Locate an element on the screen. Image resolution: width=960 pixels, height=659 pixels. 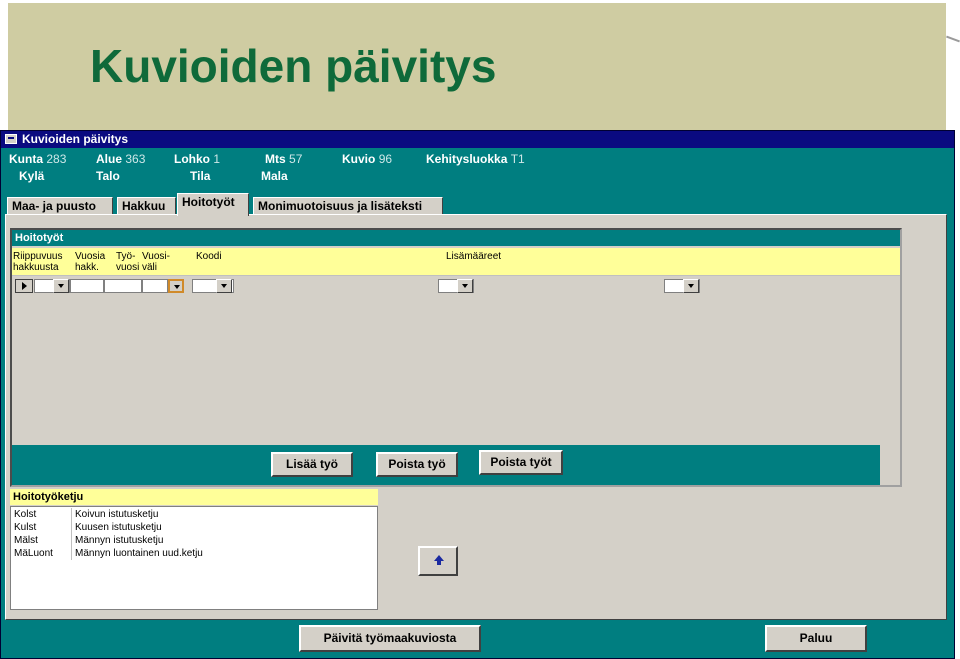
col-vuosia-hakk: Vuosia hakk. is located at coordinates (90, 262).